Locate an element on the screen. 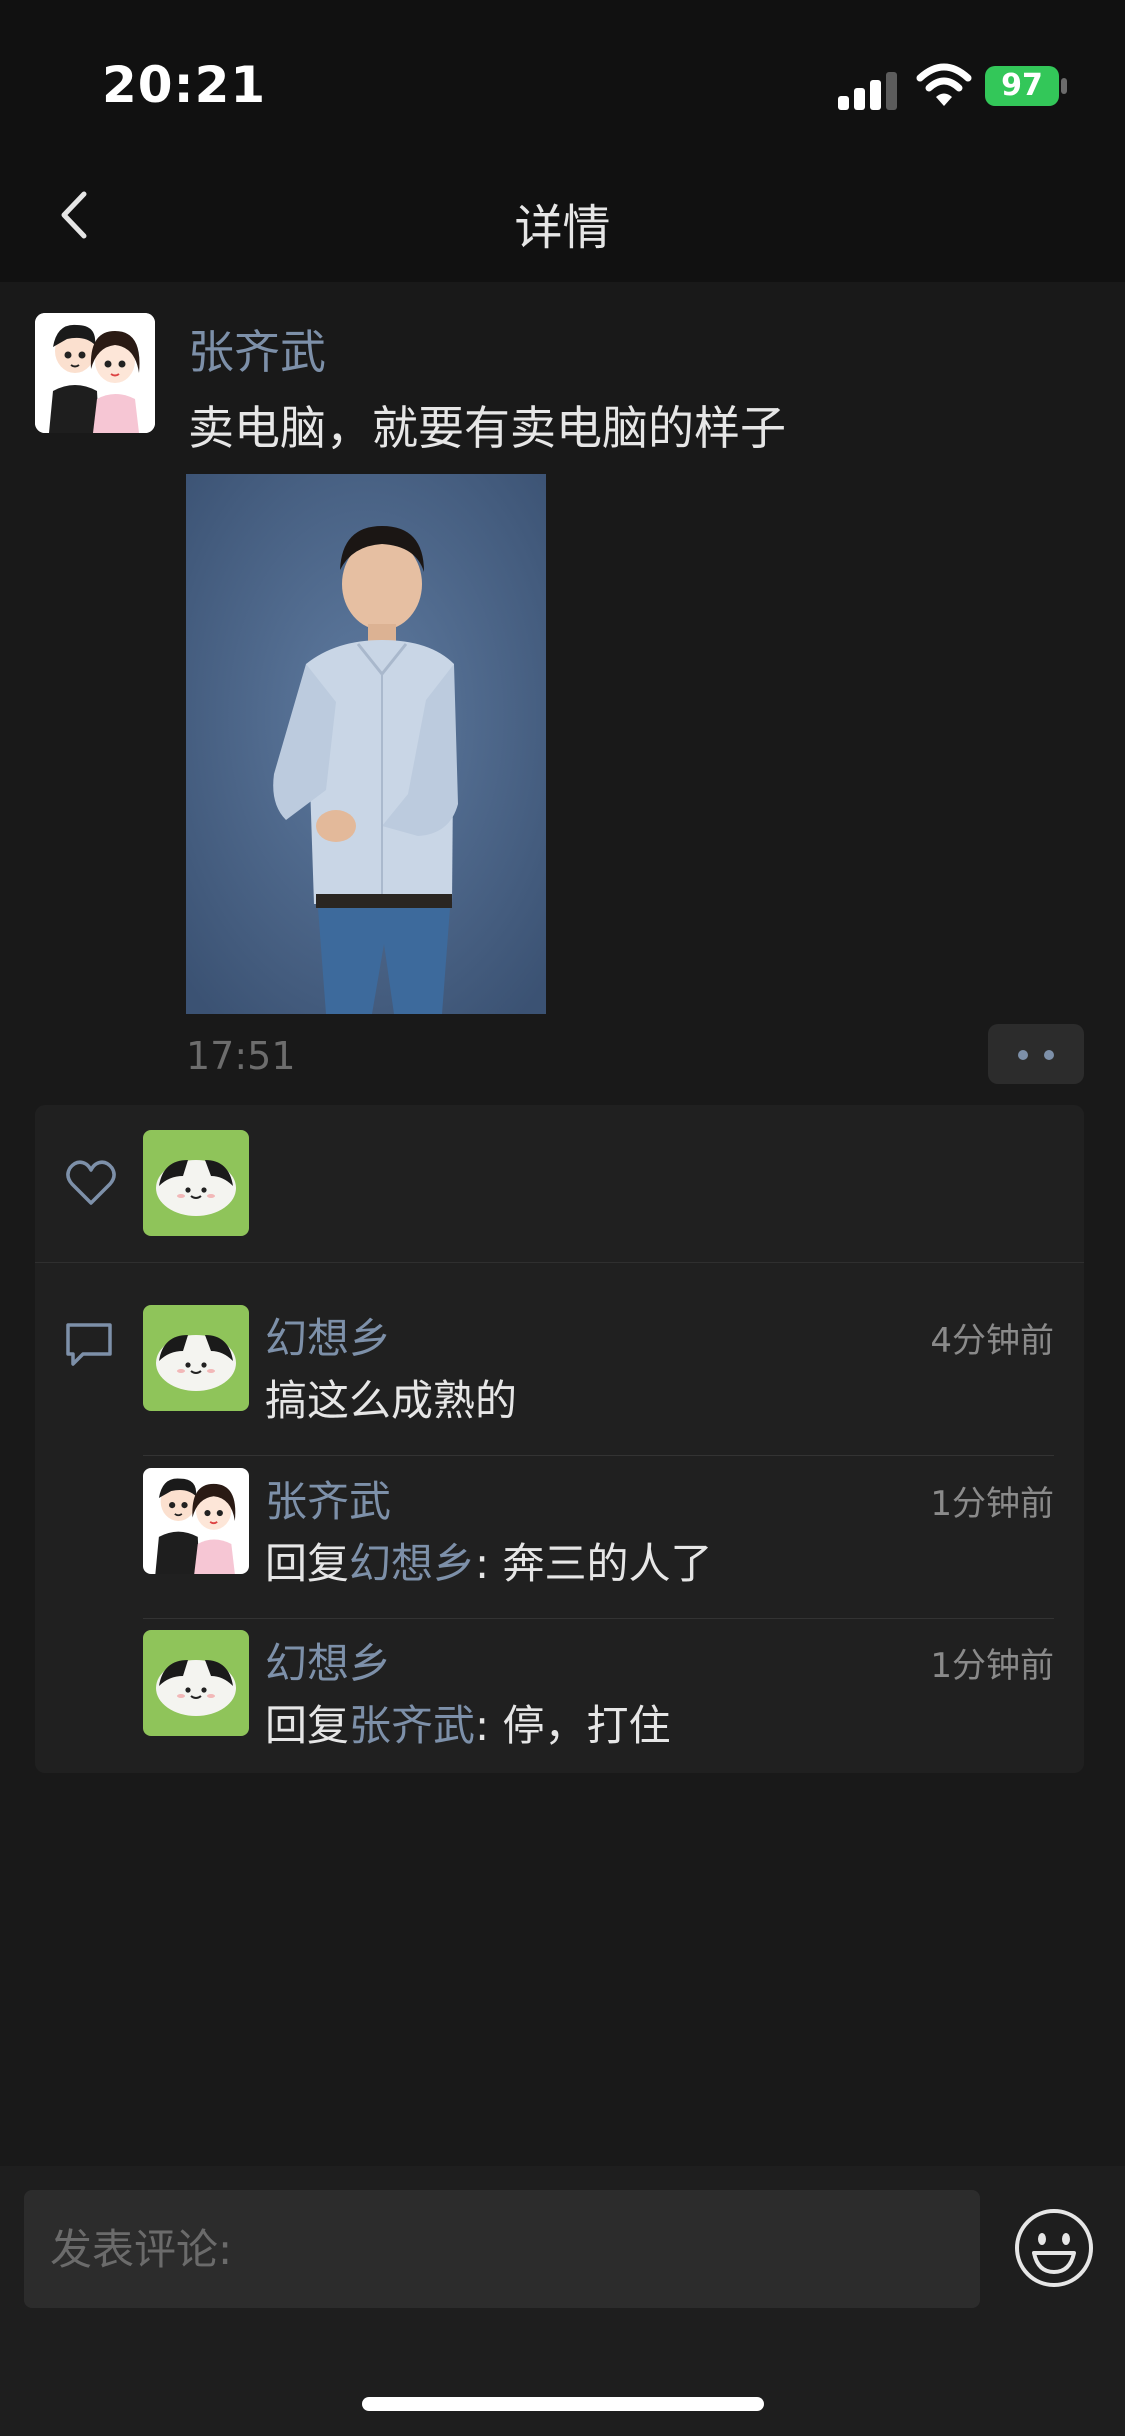 The width and height of the screenshot is (1125, 2436). nav-bar: 详情 is located at coordinates (562, 216).